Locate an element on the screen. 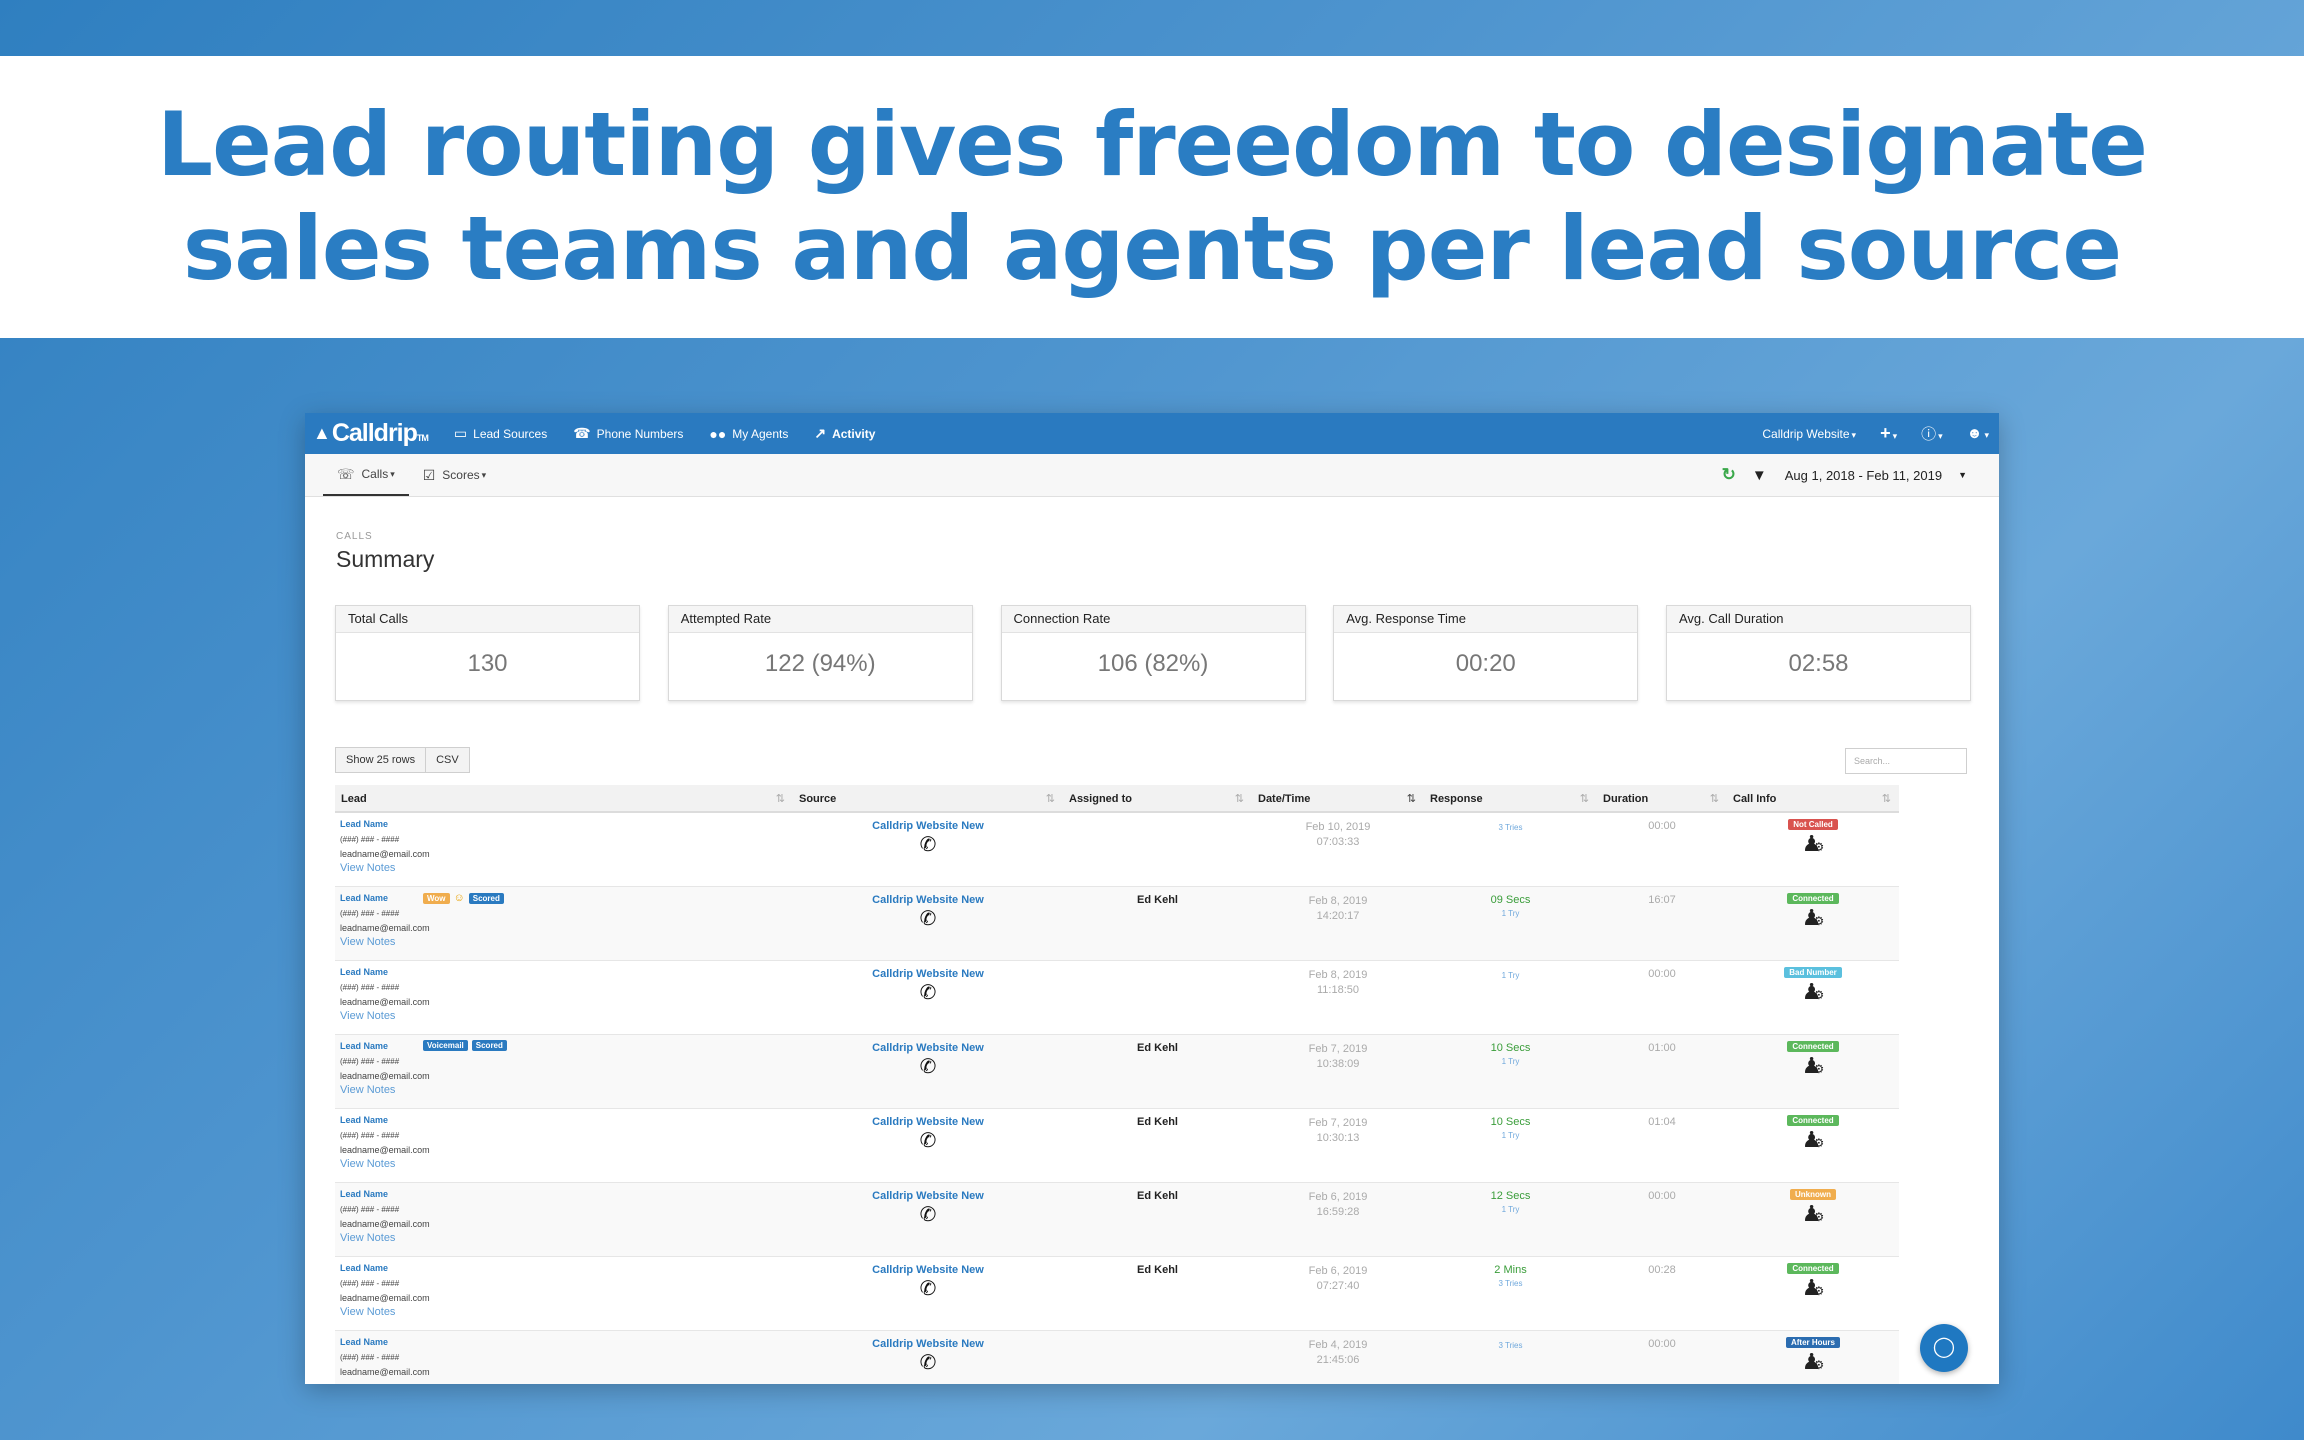 The width and height of the screenshot is (2304, 1440). lead-tag: Scored is located at coordinates (489, 1045).